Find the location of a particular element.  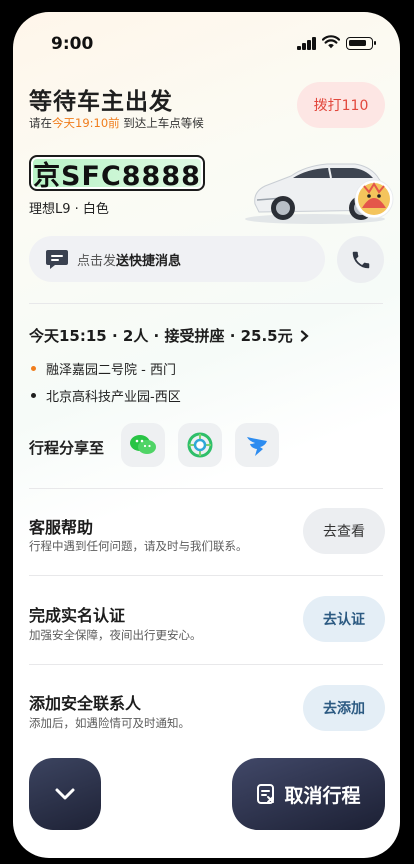

customer-service-title: 客服帮助 is located at coordinates (61, 527).